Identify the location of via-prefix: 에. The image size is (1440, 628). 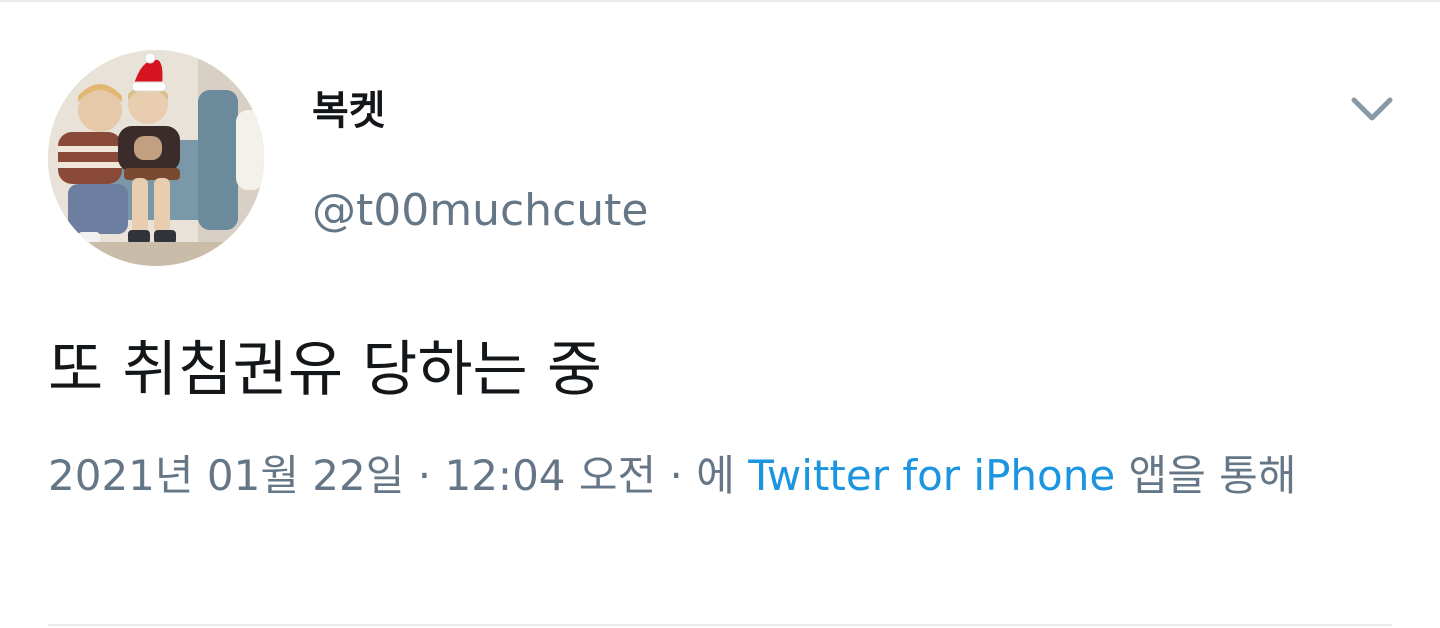
(722, 475).